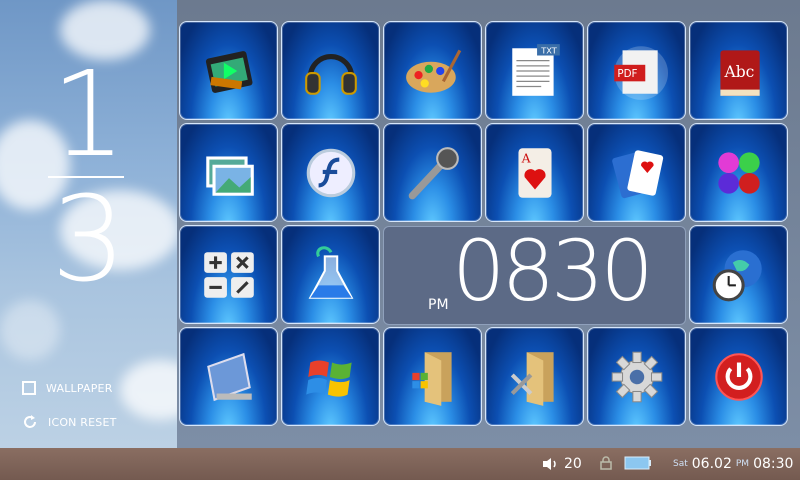 The height and width of the screenshot is (480, 800). I want to click on dictionary-book-icon: Abc, so click(739, 72).